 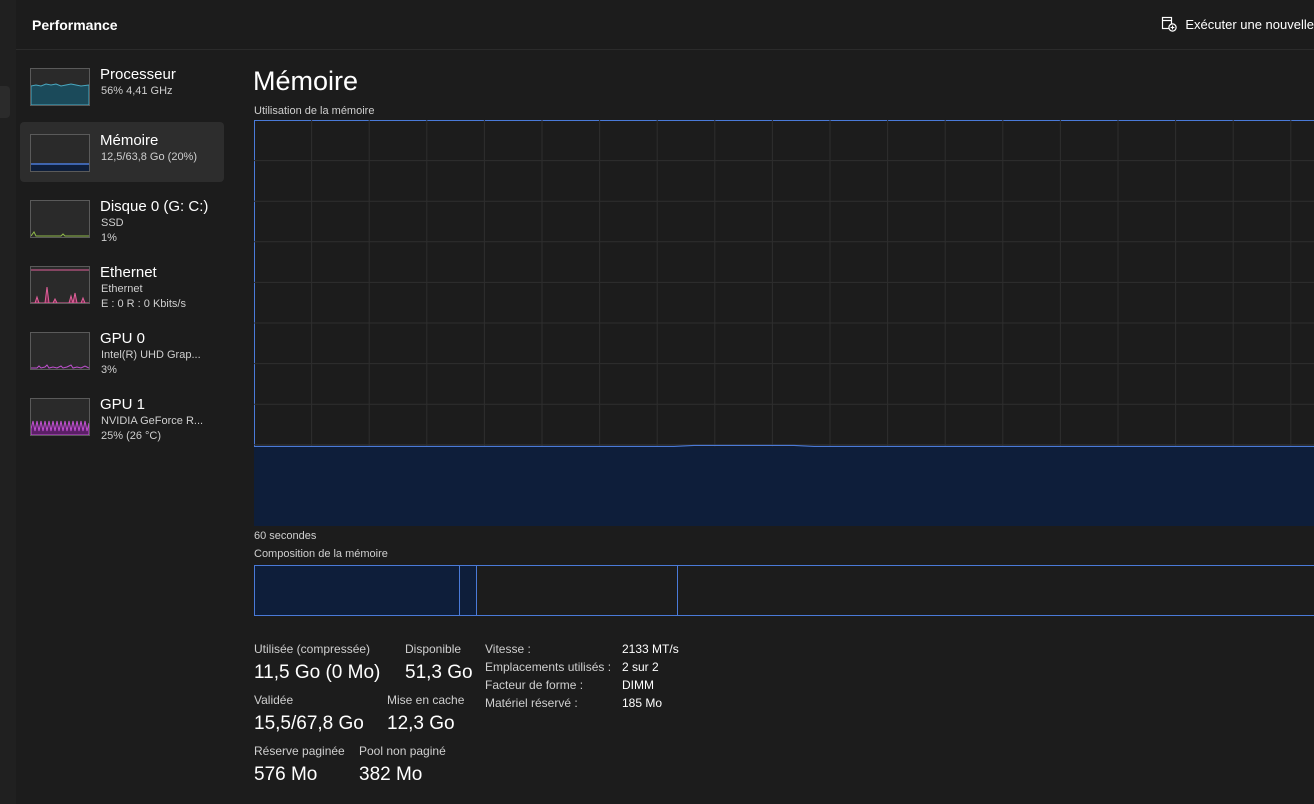 What do you see at coordinates (309, 723) in the screenshot?
I see `committed-value: 15,5/67,8 Go` at bounding box center [309, 723].